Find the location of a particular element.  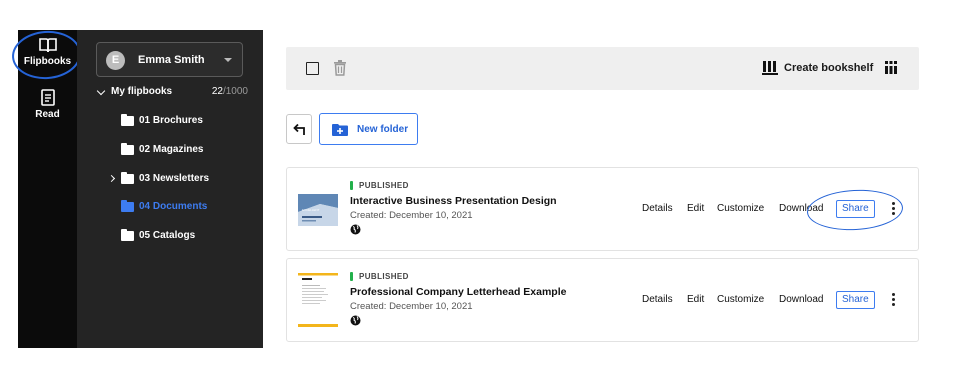

flipbook-count: 22/1000 is located at coordinates (230, 91).